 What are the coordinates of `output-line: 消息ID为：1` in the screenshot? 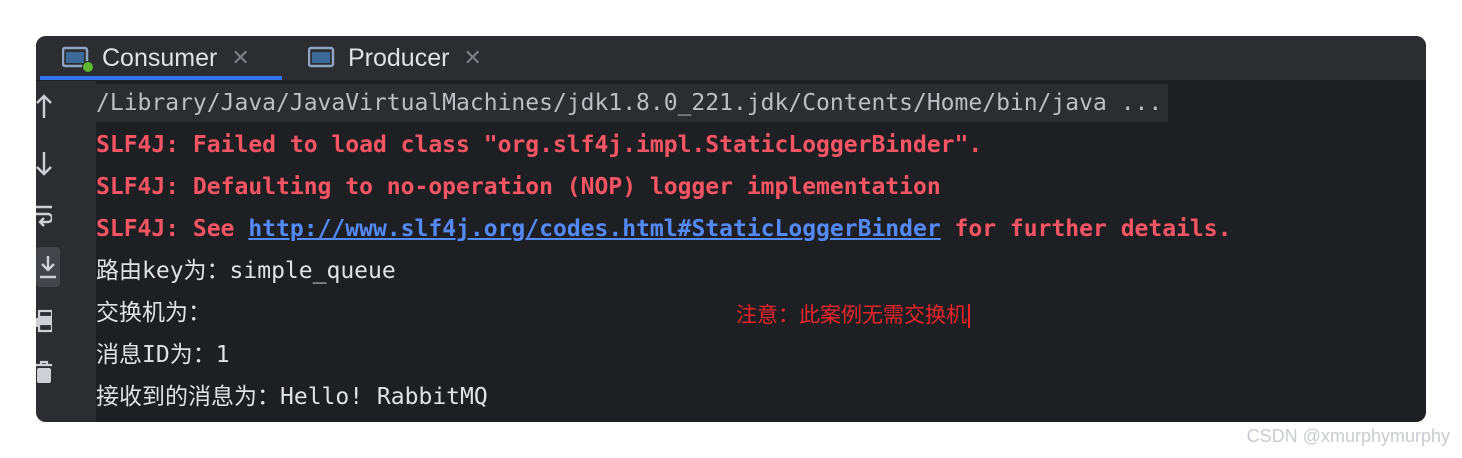 It's located at (163, 355).